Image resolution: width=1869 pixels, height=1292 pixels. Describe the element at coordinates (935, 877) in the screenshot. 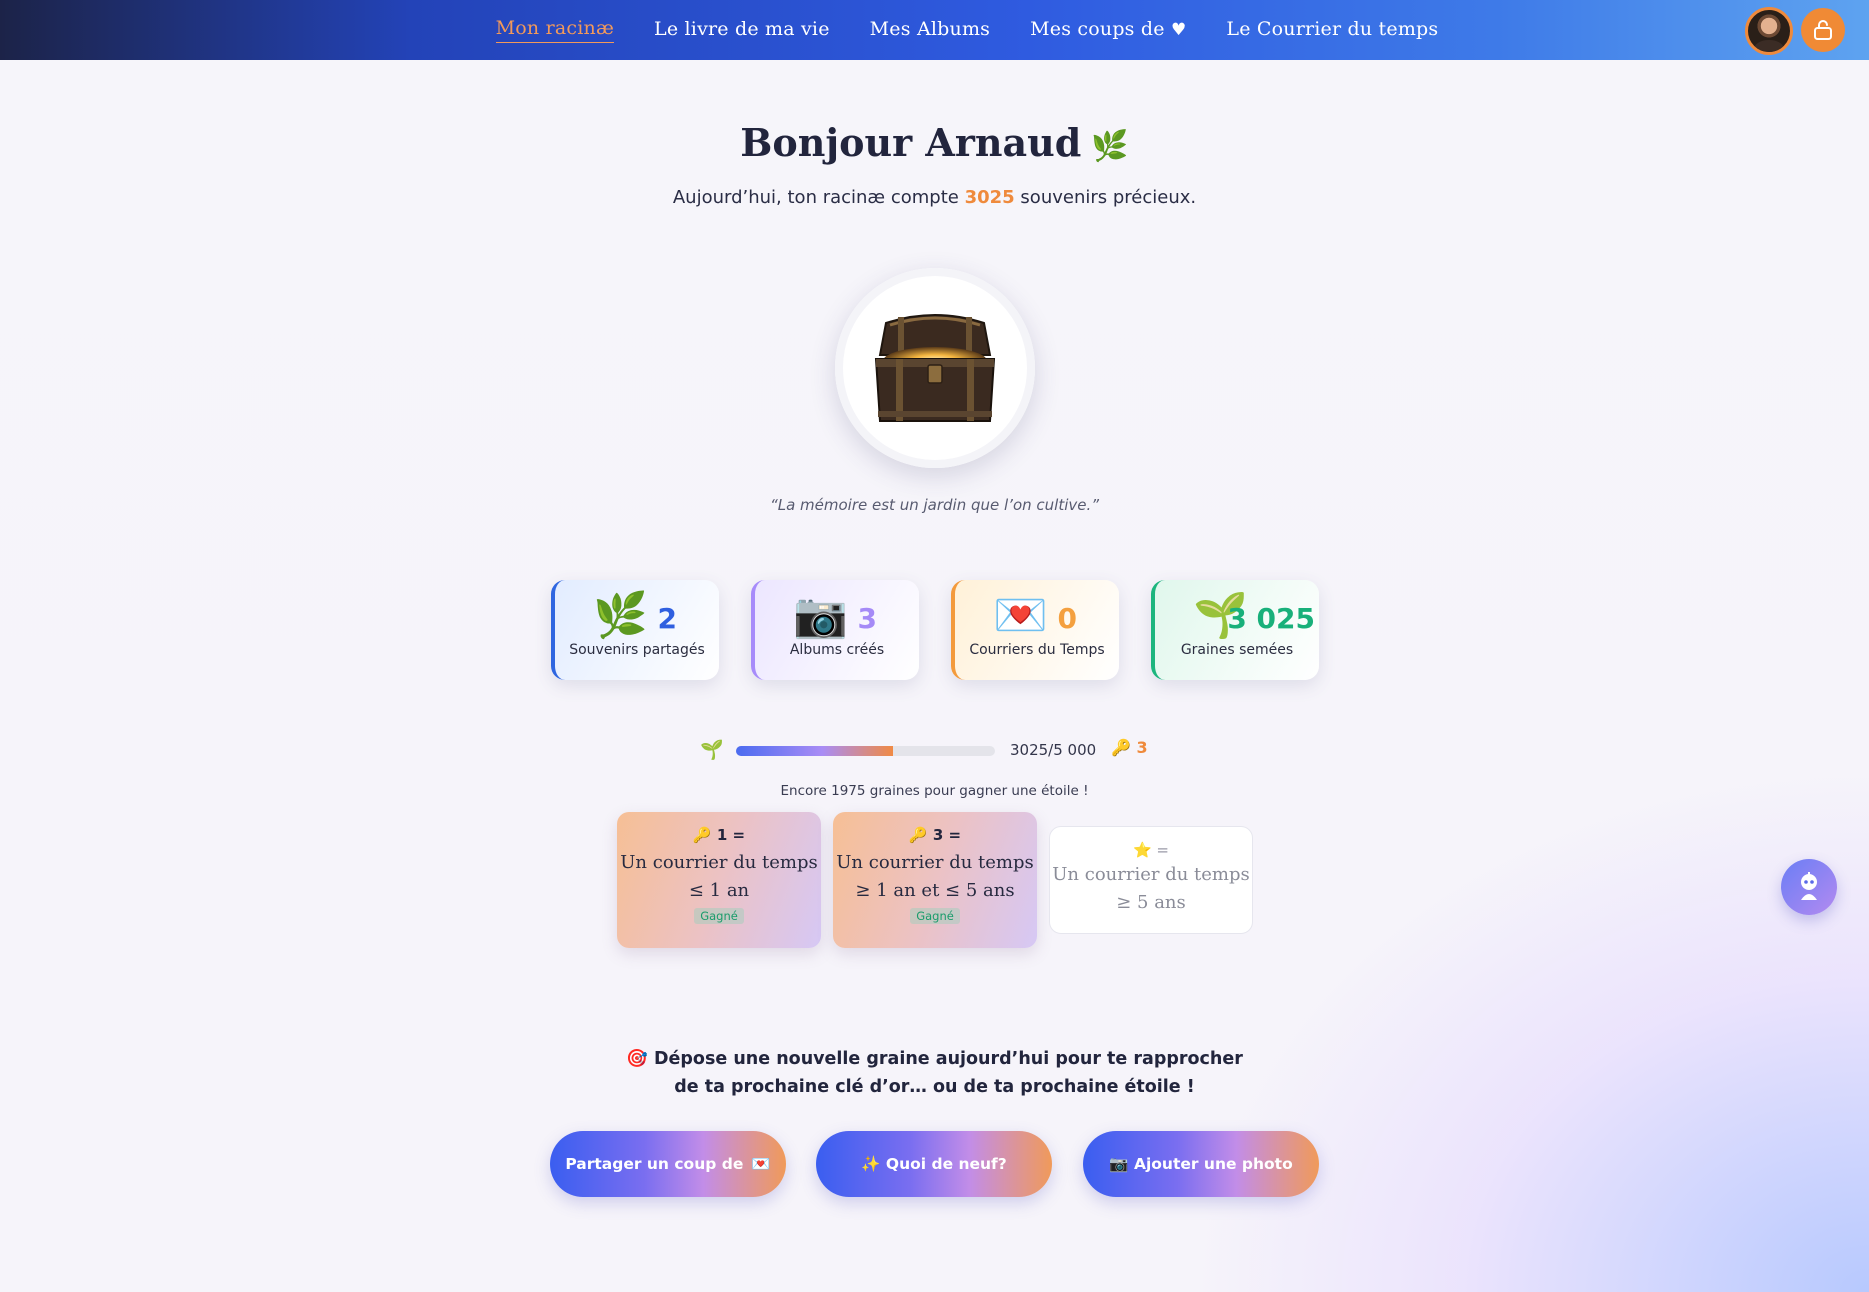

I see `reward-description: Un courrier du temps ≥ 1 an et ≤ 5 ans` at that location.